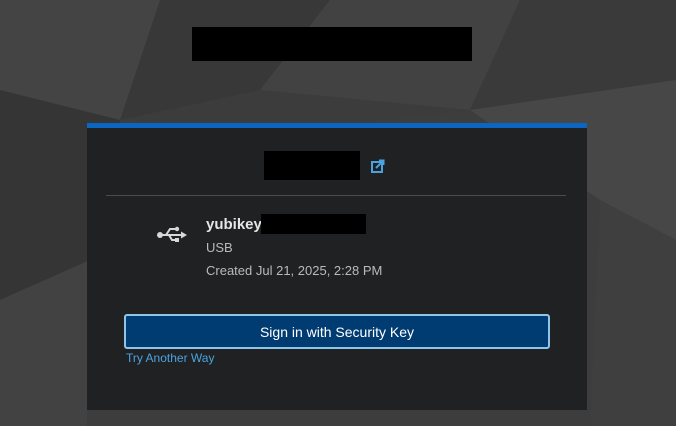  What do you see at coordinates (337, 331) in the screenshot?
I see `signin-security-key-button: Sign in with Security Key` at bounding box center [337, 331].